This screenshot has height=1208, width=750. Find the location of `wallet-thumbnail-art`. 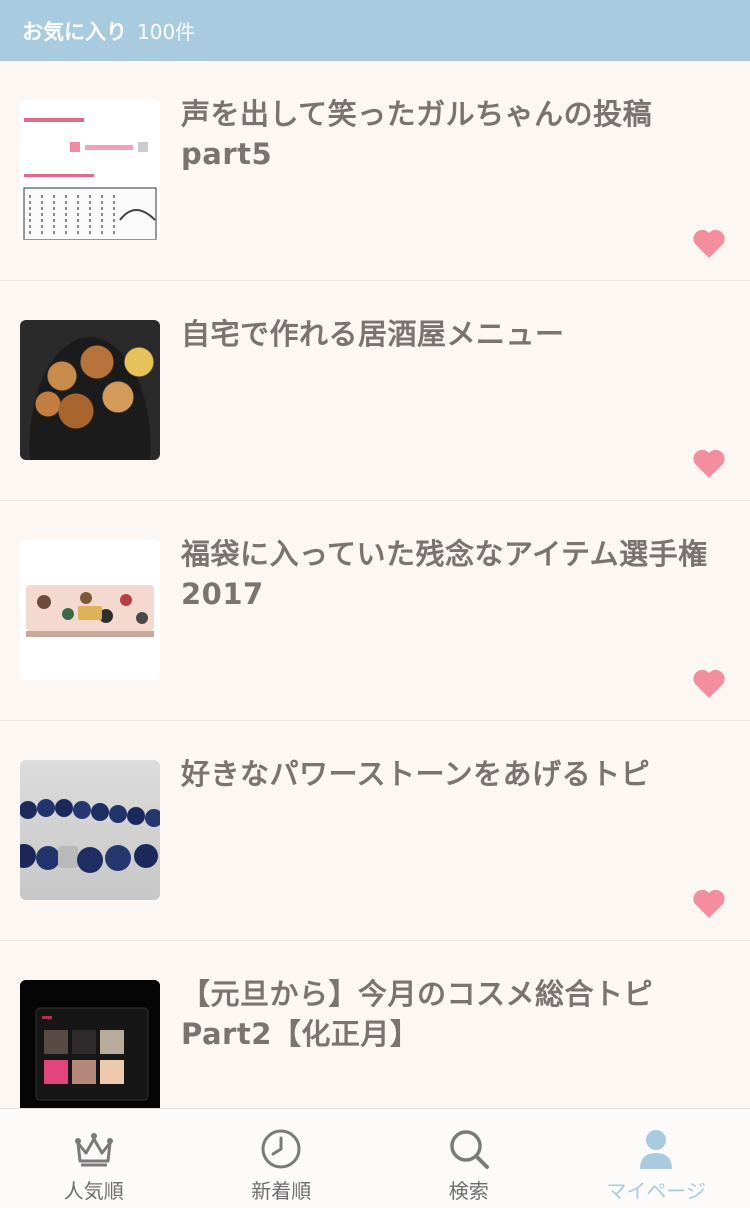

wallet-thumbnail-art is located at coordinates (90, 610).